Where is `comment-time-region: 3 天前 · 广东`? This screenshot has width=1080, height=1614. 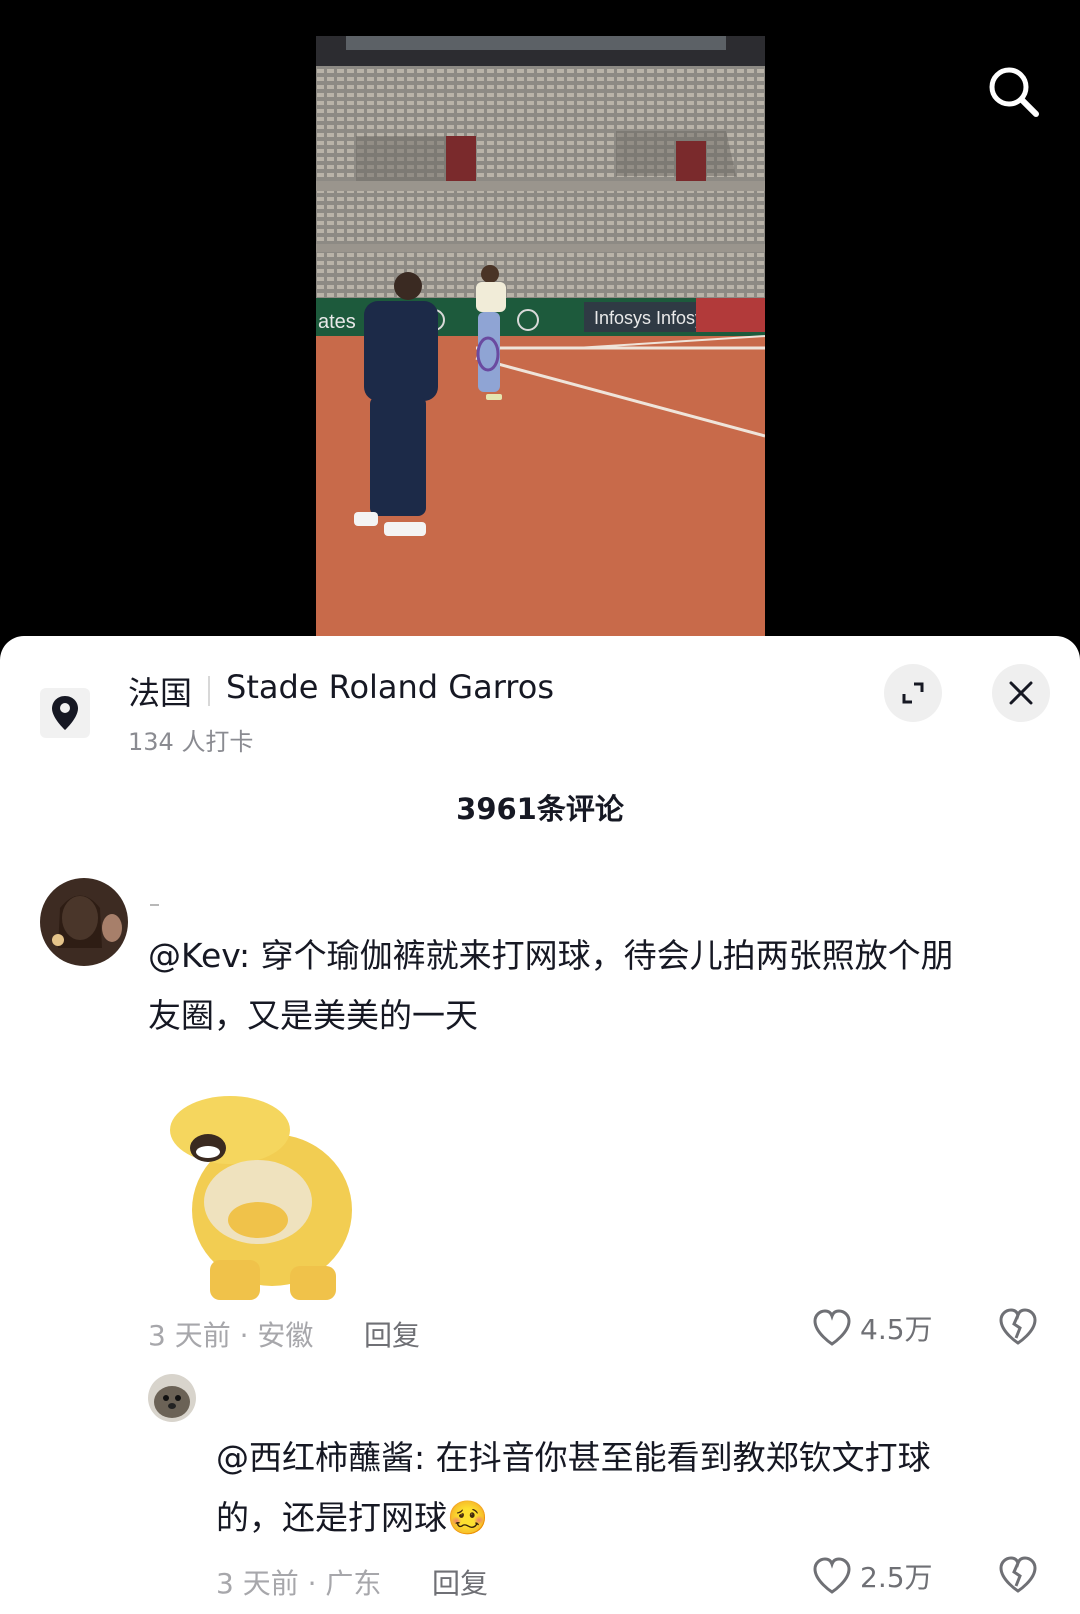
comment-time-region: 3 天前 · 广东 is located at coordinates (299, 1583).